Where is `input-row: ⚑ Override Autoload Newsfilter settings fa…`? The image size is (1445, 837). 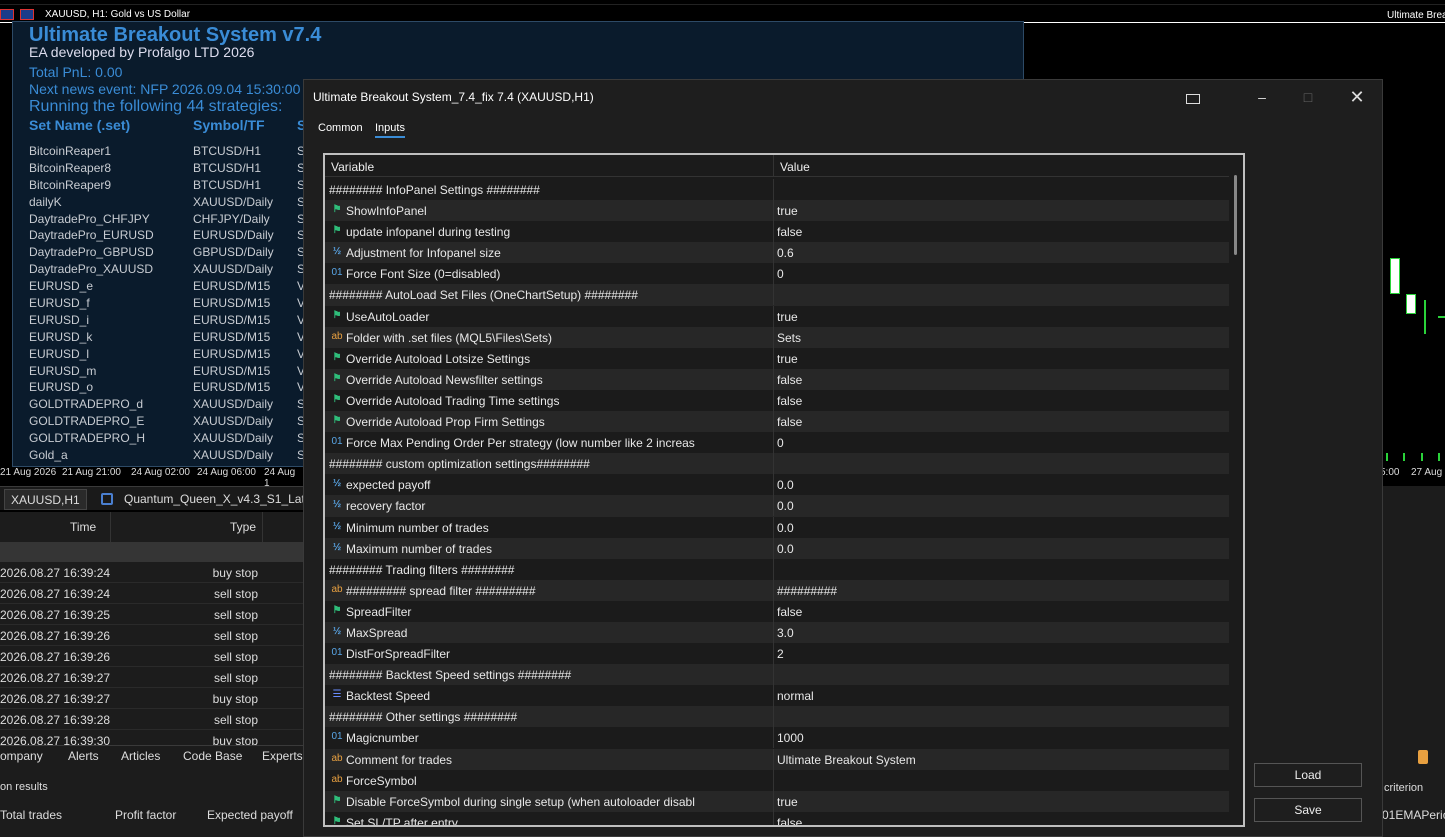 input-row: ⚑ Override Autoload Newsfilter settings fa… is located at coordinates (777, 379).